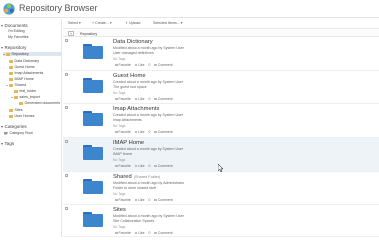 The width and height of the screenshot is (379, 240). What do you see at coordinates (32, 54) in the screenshot?
I see `sidebar-item-repository-root: Repository` at bounding box center [32, 54].